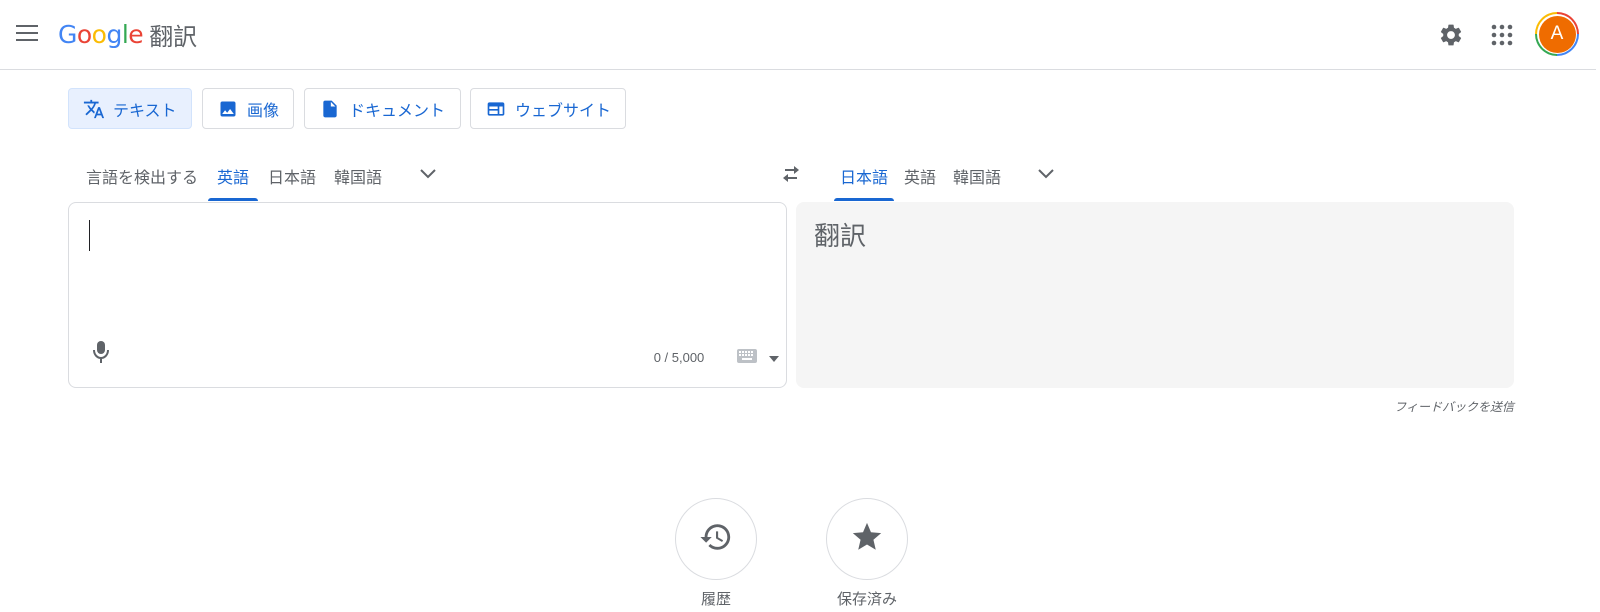 The width and height of the screenshot is (1600, 612). What do you see at coordinates (427, 272) in the screenshot?
I see `source-text-input` at bounding box center [427, 272].